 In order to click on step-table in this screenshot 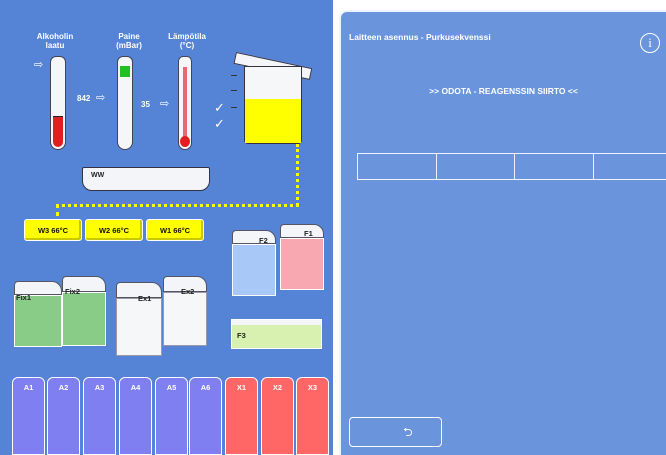, I will do `click(511, 166)`.